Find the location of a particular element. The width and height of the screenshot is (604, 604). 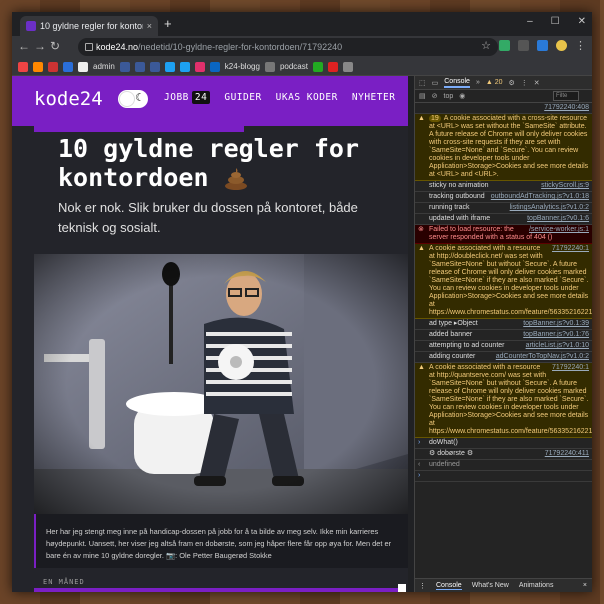

nav-ukas-koder: UKAS KODER is located at coordinates (307, 97).